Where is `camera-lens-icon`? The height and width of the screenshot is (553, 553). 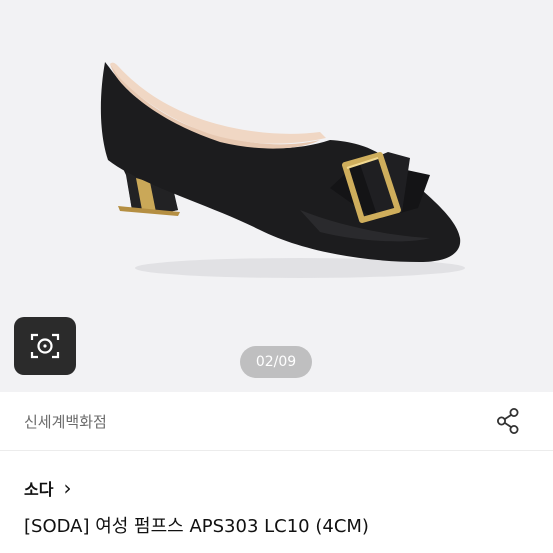
camera-lens-icon is located at coordinates (45, 346).